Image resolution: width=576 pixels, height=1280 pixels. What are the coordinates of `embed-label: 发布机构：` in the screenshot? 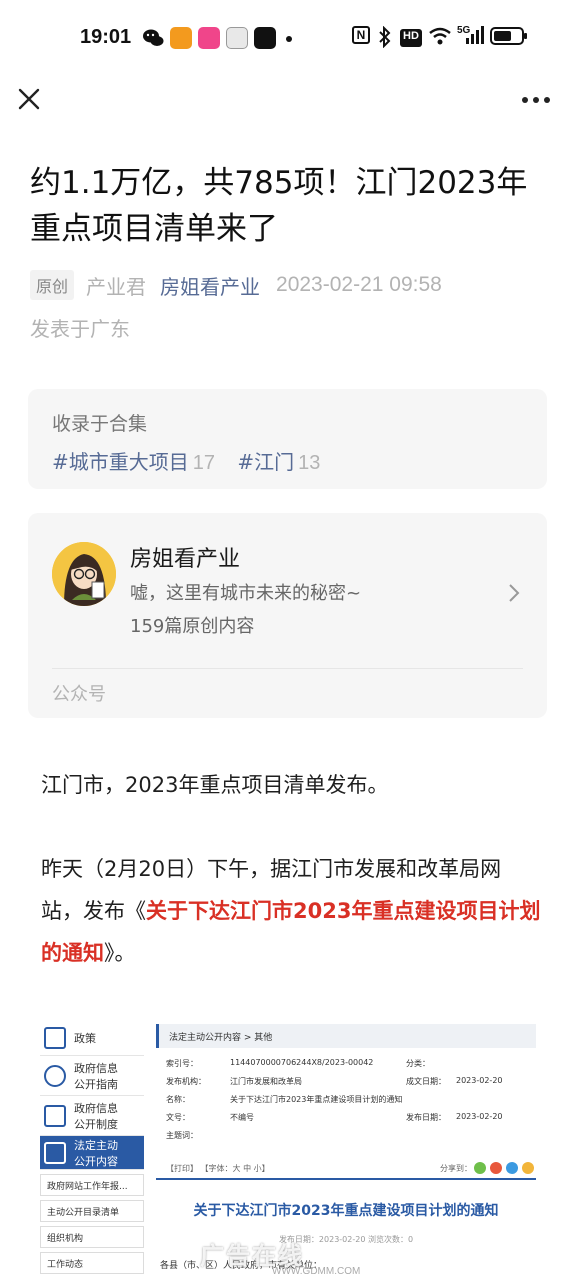 It's located at (186, 1081).